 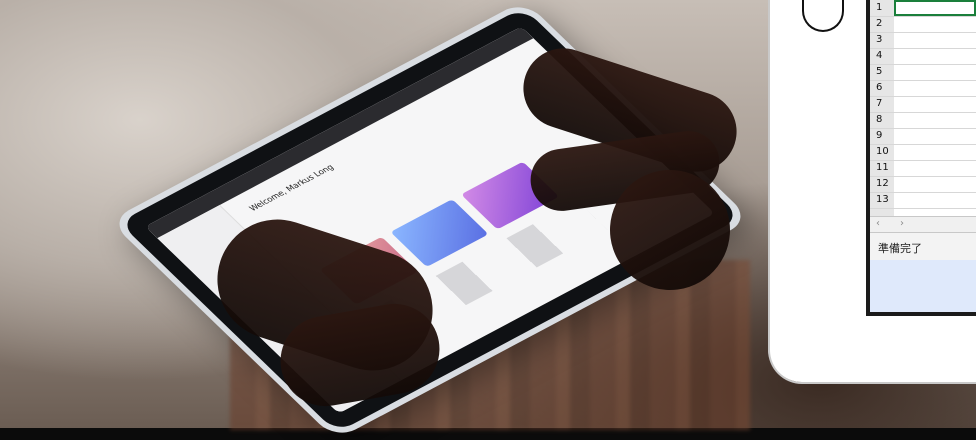 I want to click on row-number: 12, so click(x=882, y=183).